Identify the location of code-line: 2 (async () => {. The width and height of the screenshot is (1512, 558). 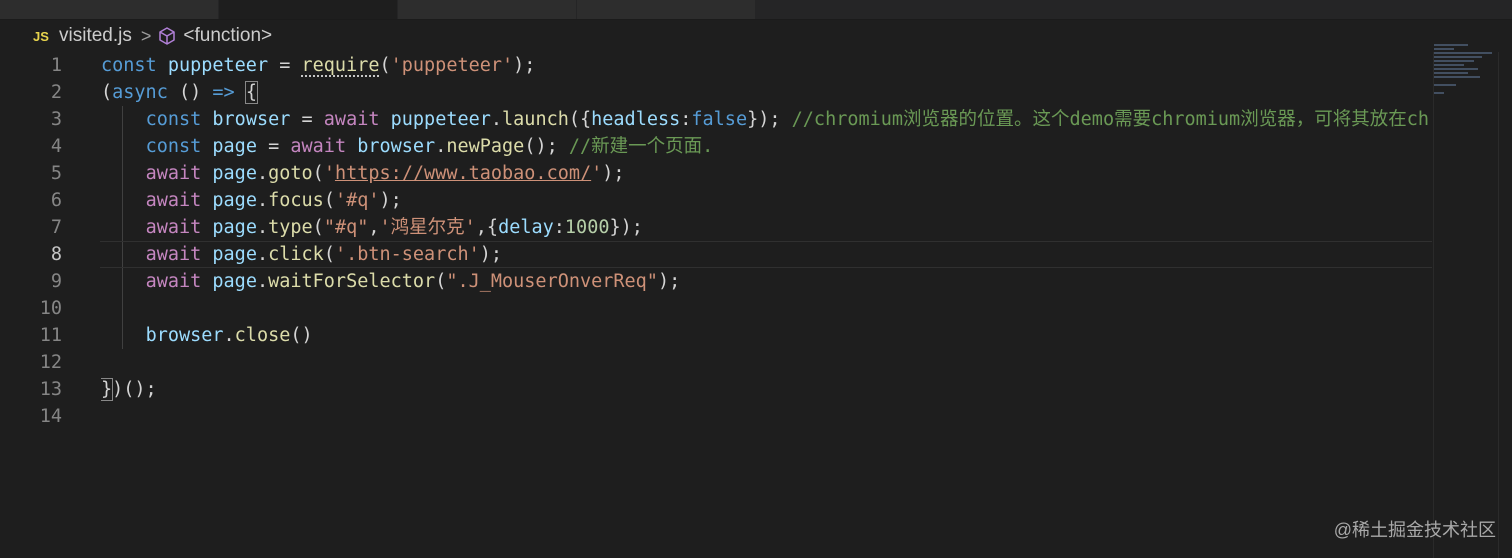
(716, 92).